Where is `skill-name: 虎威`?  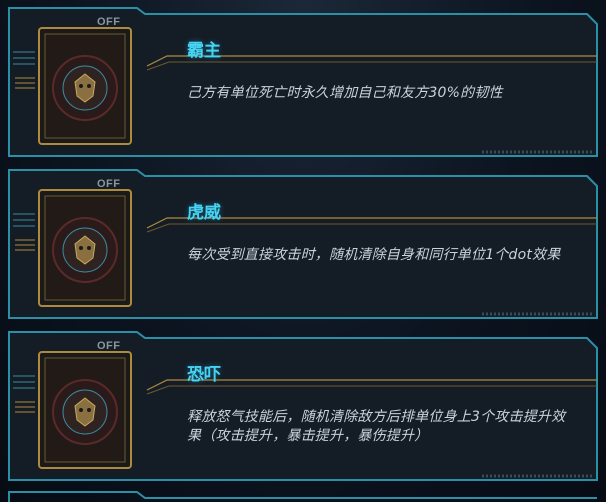
skill-name: 虎威 is located at coordinates (204, 213).